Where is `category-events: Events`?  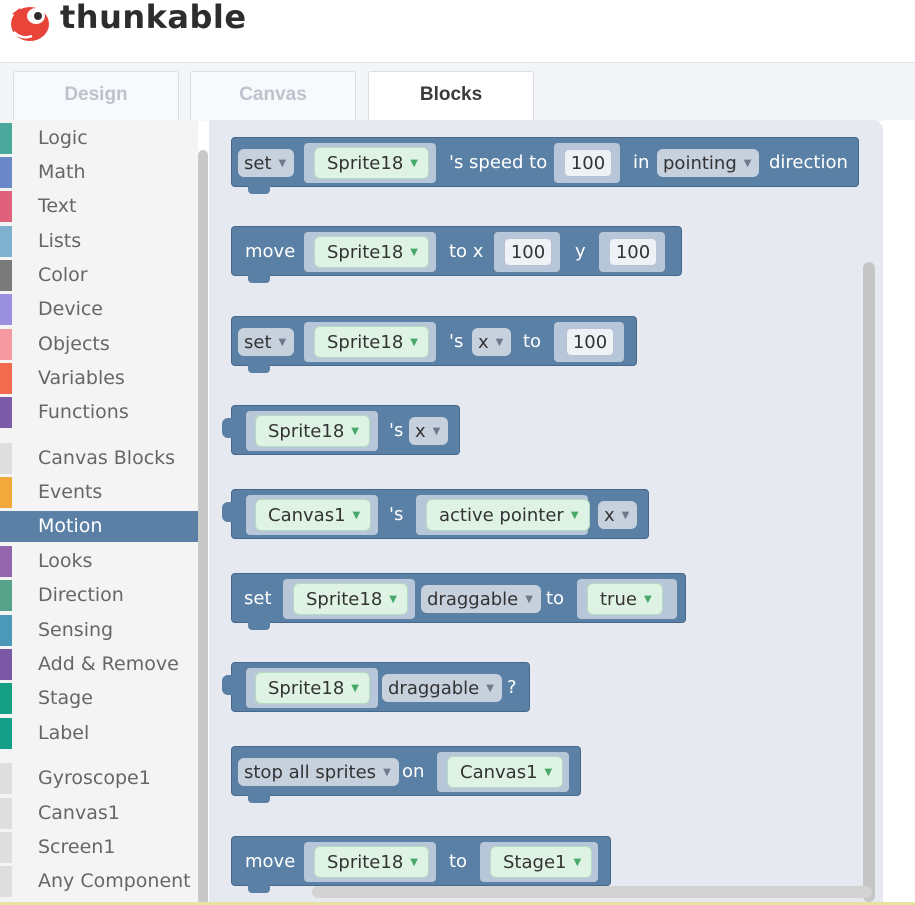 category-events: Events is located at coordinates (99, 492).